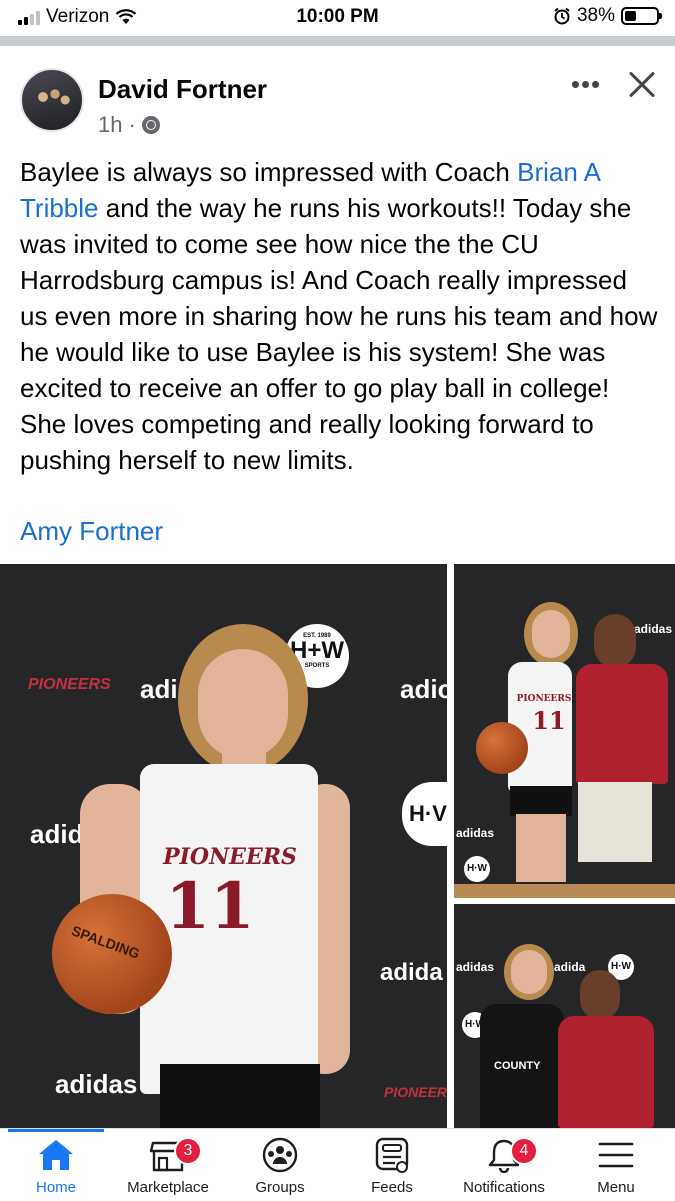 The height and width of the screenshot is (1201, 675). What do you see at coordinates (91, 531) in the screenshot?
I see `tagged-person-link: Amy Fortner` at bounding box center [91, 531].